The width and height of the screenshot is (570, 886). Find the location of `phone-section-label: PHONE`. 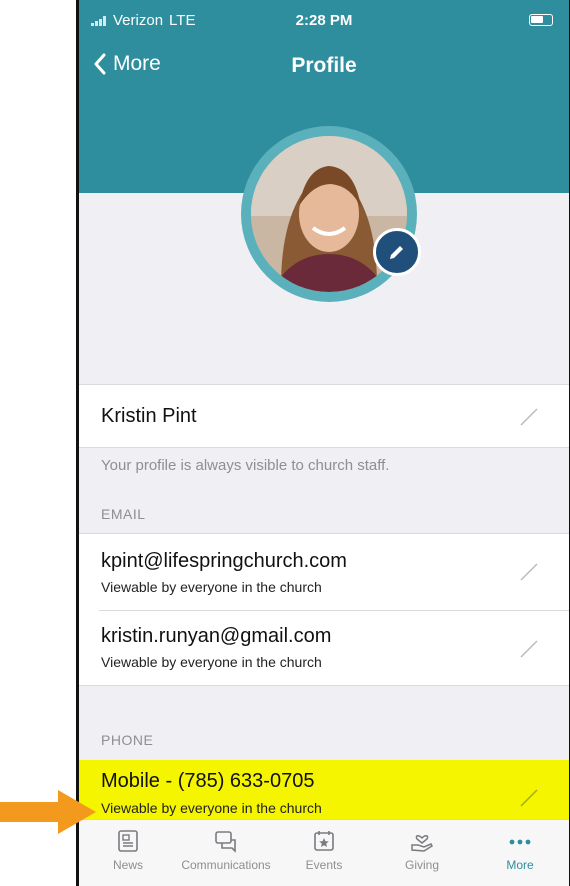

phone-section-label: PHONE is located at coordinates (127, 740).